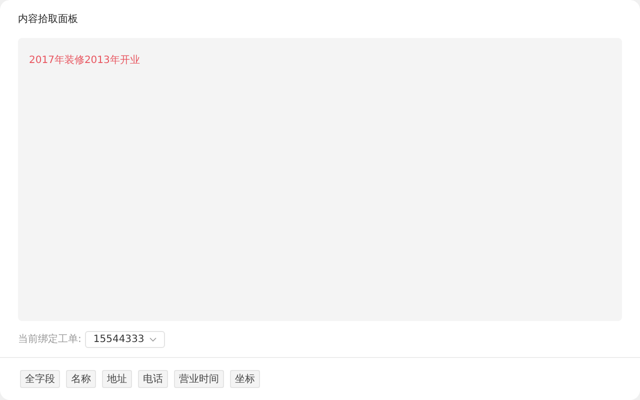  I want to click on field-tag: 坐标, so click(245, 379).